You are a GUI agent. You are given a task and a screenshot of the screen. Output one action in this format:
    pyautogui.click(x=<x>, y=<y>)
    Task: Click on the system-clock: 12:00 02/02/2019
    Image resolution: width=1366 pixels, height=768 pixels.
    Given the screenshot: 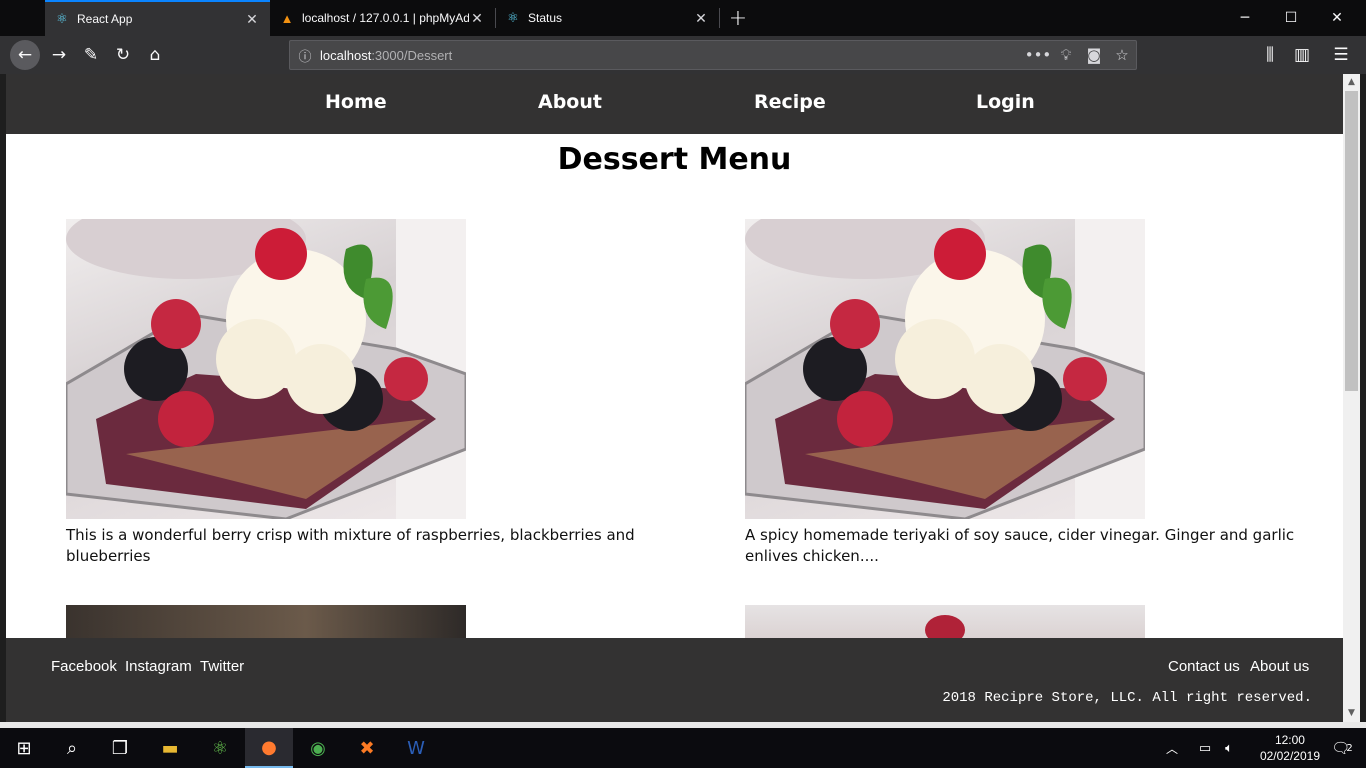 What is the action you would take?
    pyautogui.click(x=1290, y=748)
    